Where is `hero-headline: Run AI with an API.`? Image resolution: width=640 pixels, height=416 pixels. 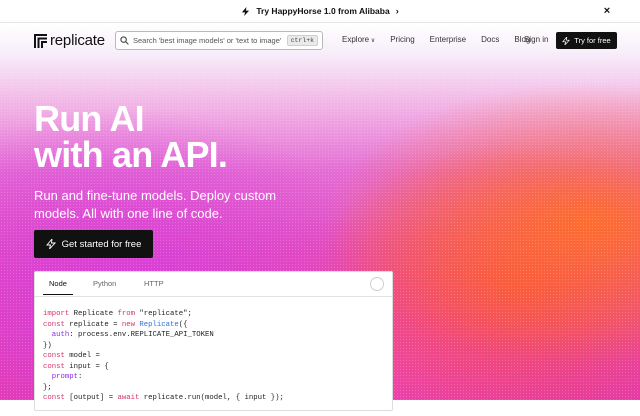
hero-headline: Run AI with an API. is located at coordinates (131, 136).